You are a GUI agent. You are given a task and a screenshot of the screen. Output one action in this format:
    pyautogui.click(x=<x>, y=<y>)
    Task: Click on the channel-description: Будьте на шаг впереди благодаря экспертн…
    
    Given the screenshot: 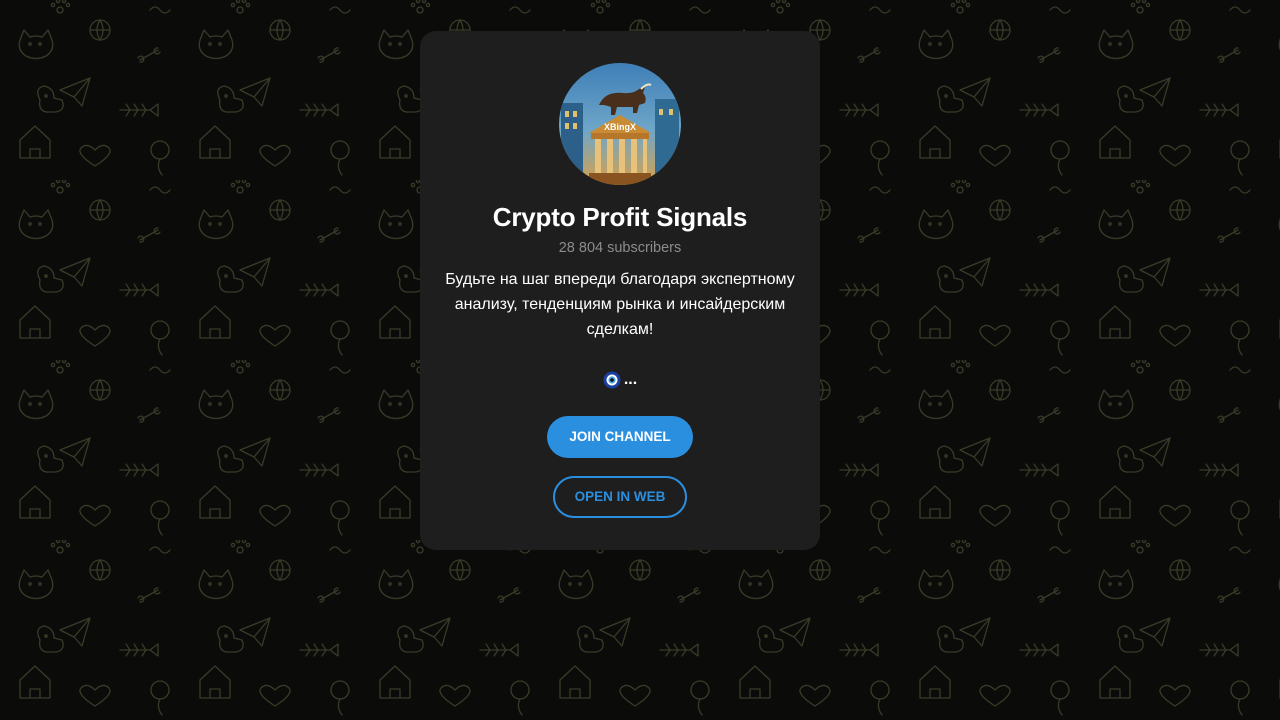 What is the action you would take?
    pyautogui.click(x=620, y=304)
    